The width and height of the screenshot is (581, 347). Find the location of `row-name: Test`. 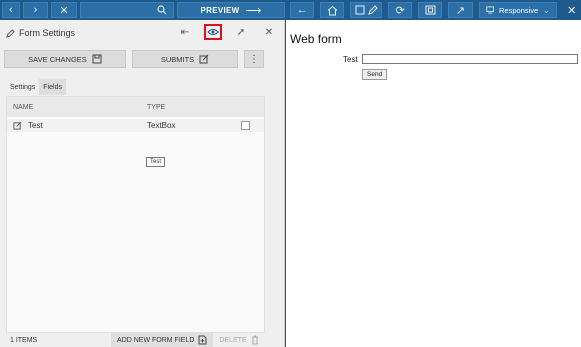

row-name: Test is located at coordinates (35, 125).